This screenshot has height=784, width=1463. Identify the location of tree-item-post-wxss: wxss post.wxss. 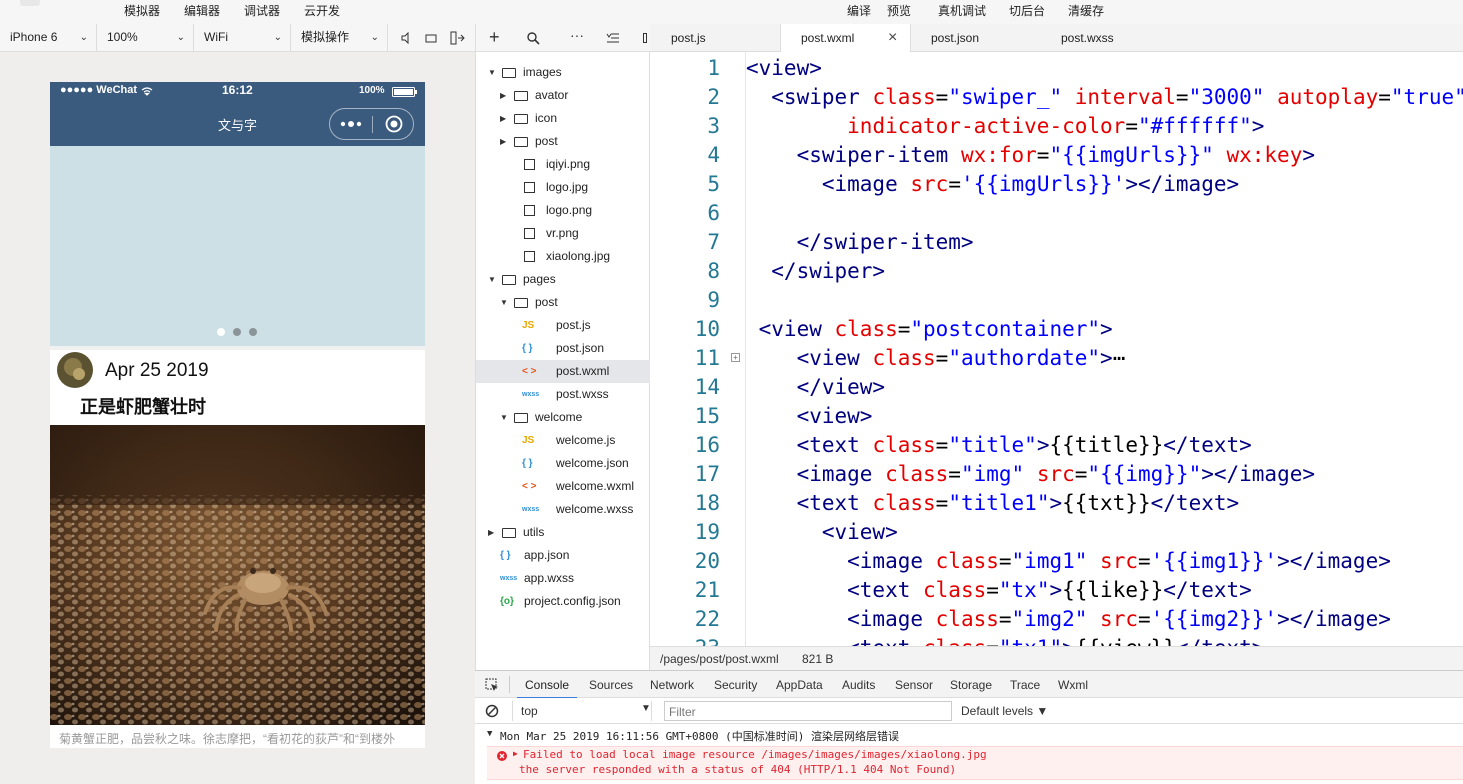
(563, 394).